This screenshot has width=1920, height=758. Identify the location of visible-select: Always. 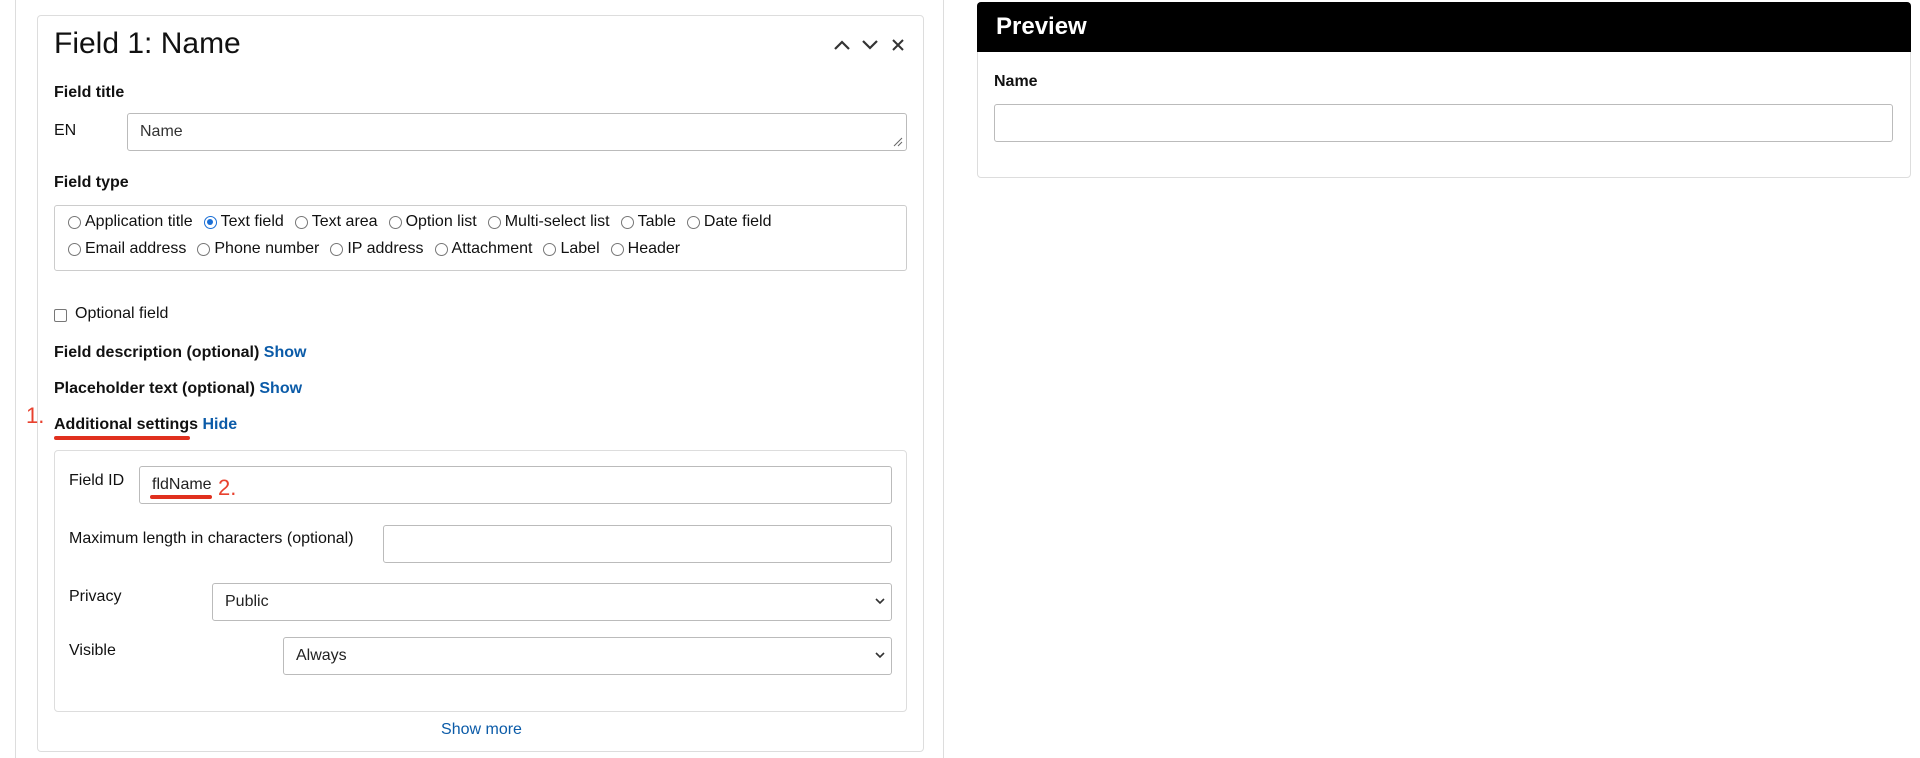
(587, 656).